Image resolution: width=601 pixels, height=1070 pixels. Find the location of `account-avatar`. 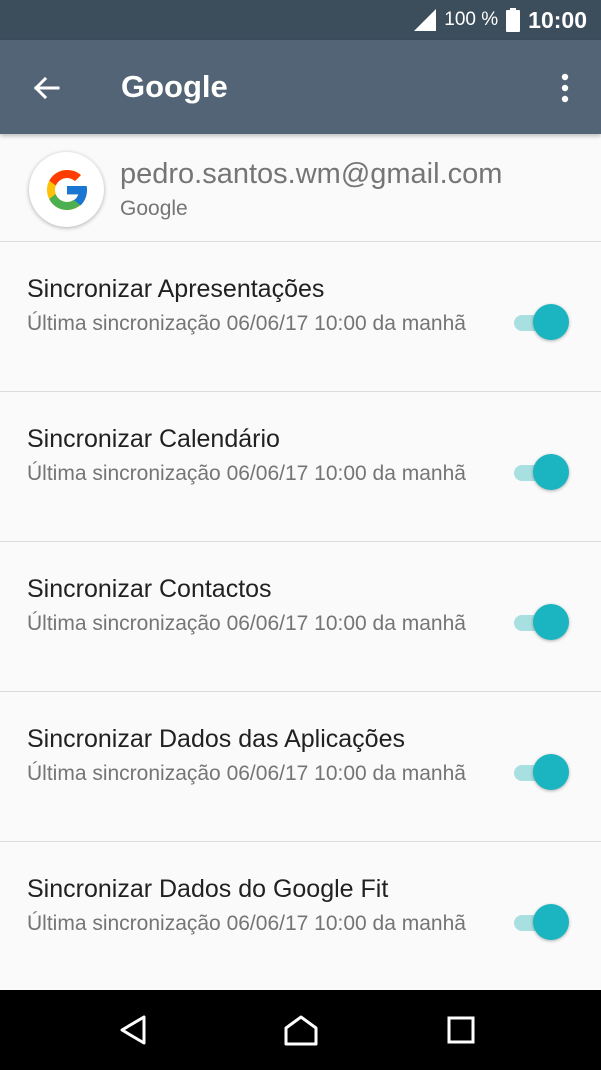

account-avatar is located at coordinates (66, 189).